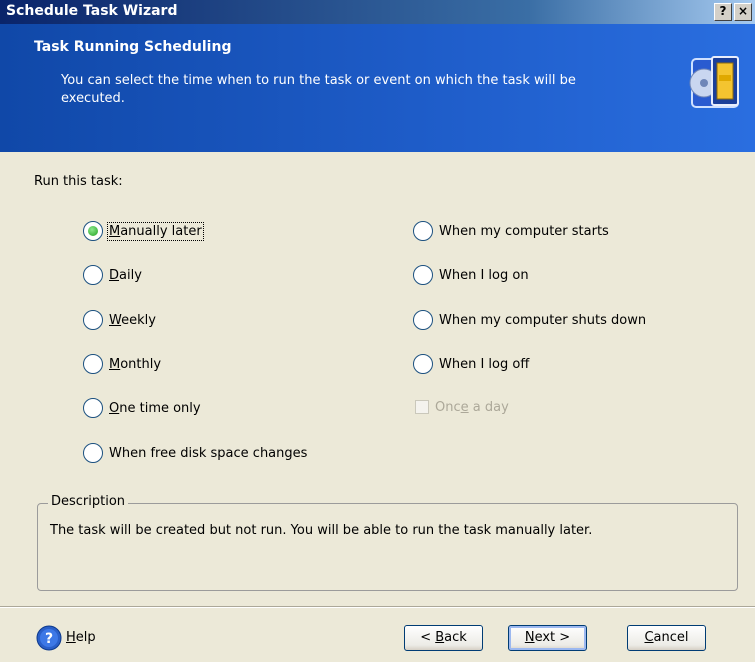  What do you see at coordinates (472, 407) in the screenshot?
I see `checkbox-label: Once a day` at bounding box center [472, 407].